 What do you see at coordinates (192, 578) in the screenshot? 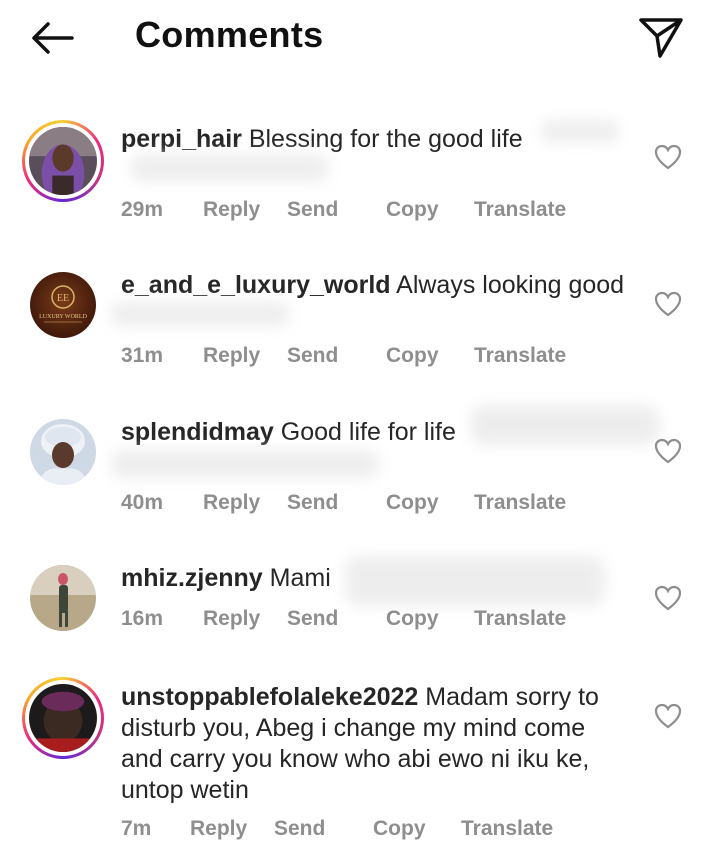
I see `comment-username: mhiz.zjenny` at bounding box center [192, 578].